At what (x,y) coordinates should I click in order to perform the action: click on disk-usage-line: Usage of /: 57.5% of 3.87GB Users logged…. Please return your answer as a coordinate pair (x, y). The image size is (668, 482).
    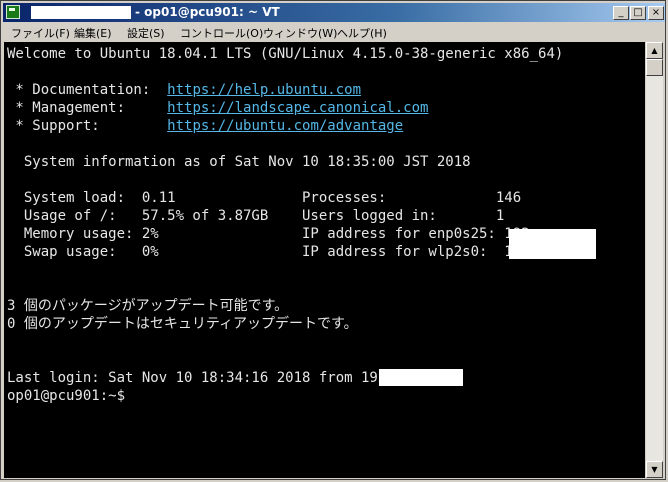
    Looking at the image, I should click on (256, 216).